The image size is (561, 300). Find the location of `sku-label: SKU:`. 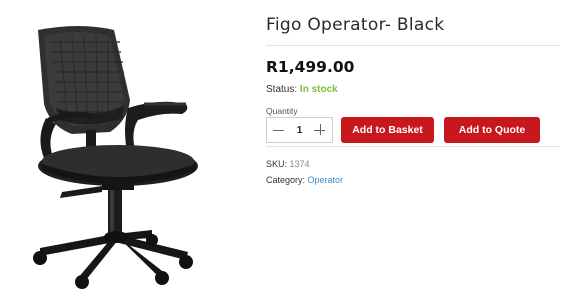

sku-label: SKU: is located at coordinates (277, 164).